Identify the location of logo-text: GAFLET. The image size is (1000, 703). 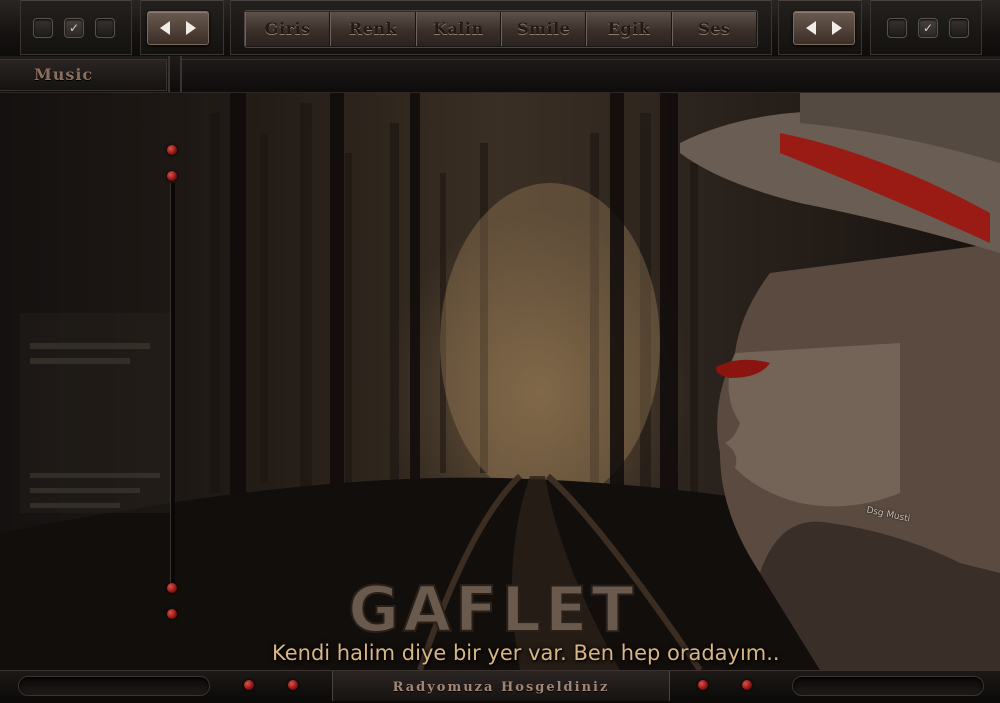
(492, 609).